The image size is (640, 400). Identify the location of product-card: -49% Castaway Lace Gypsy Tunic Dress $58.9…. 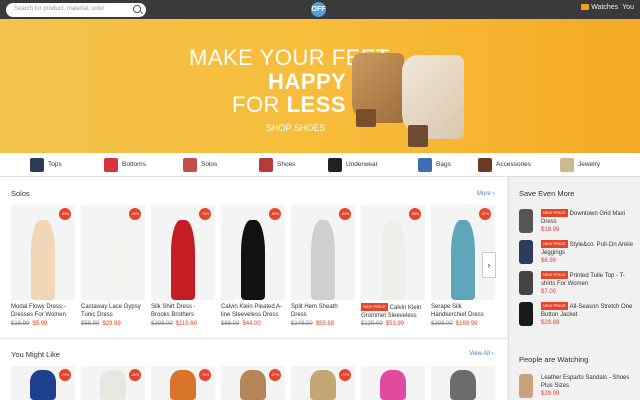
(113, 266).